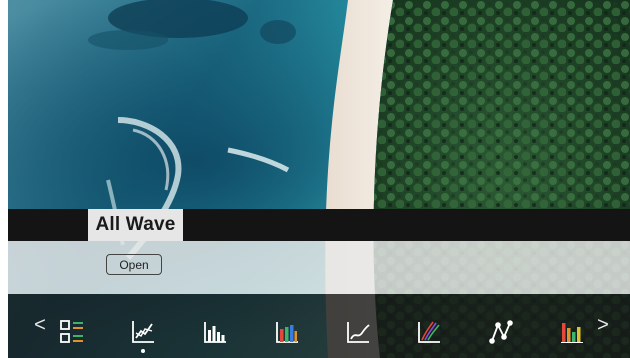 This screenshot has width=630, height=358. Describe the element at coordinates (134, 264) in the screenshot. I see `open-button: Open` at that location.